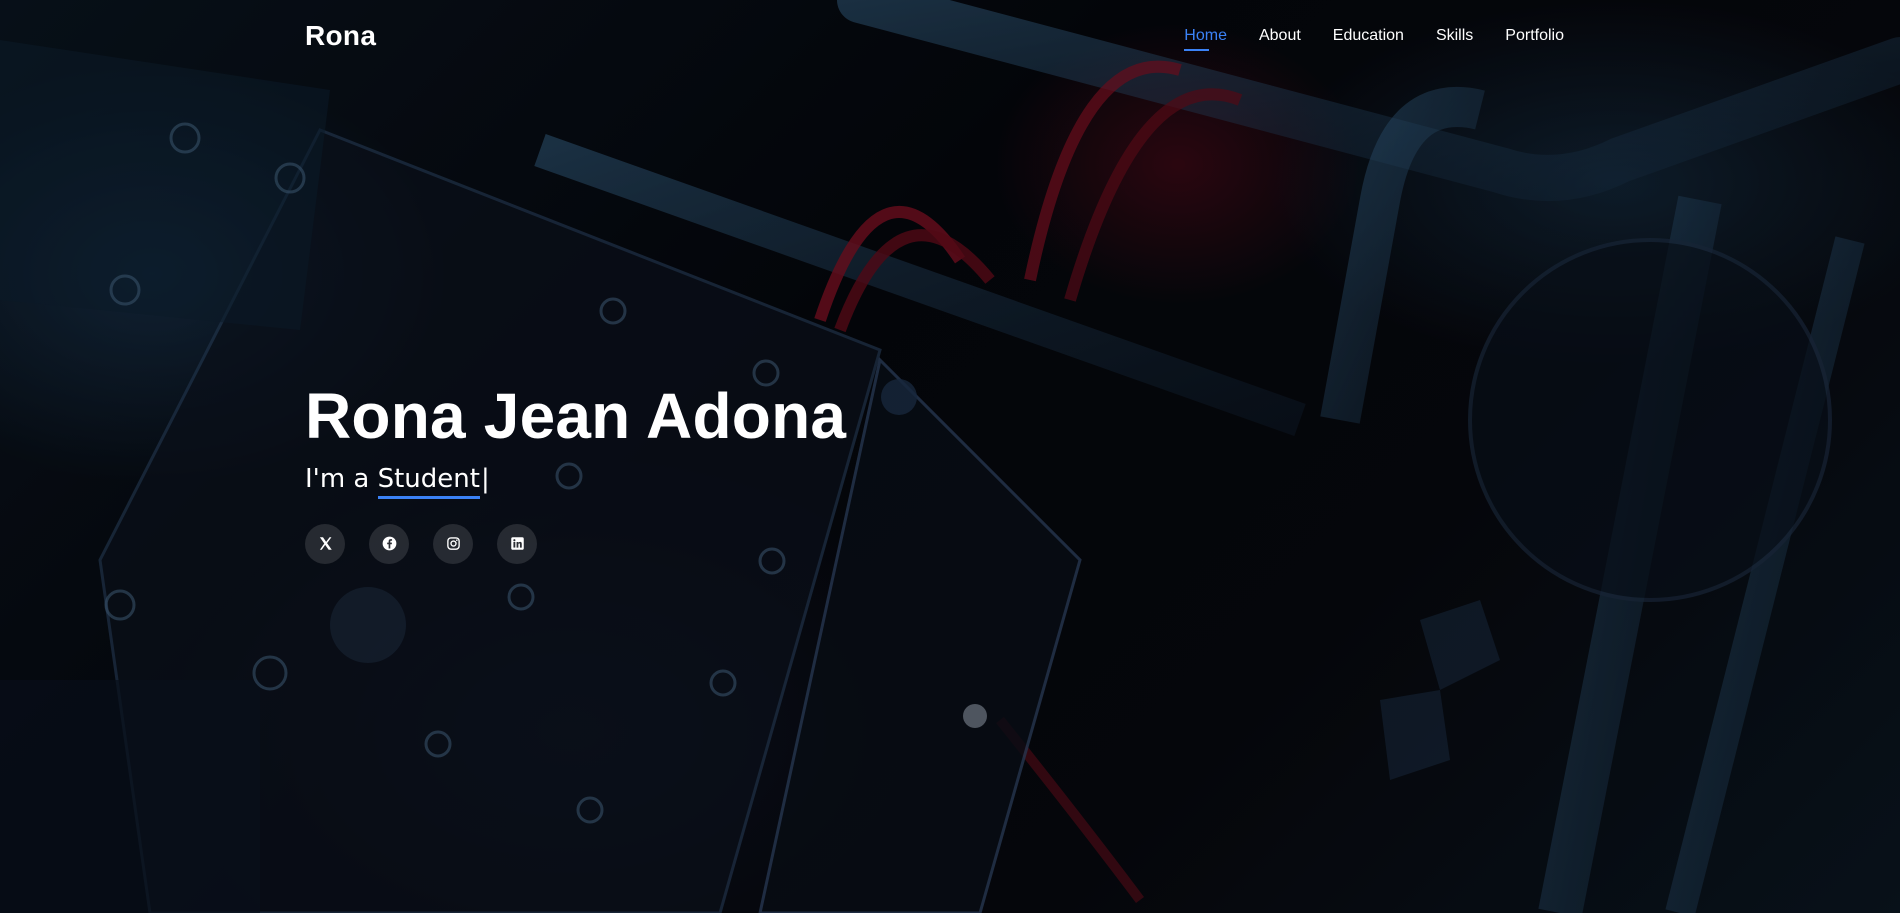 The width and height of the screenshot is (1900, 913). Describe the element at coordinates (485, 478) in the screenshot. I see `typing-cursor: |` at that location.